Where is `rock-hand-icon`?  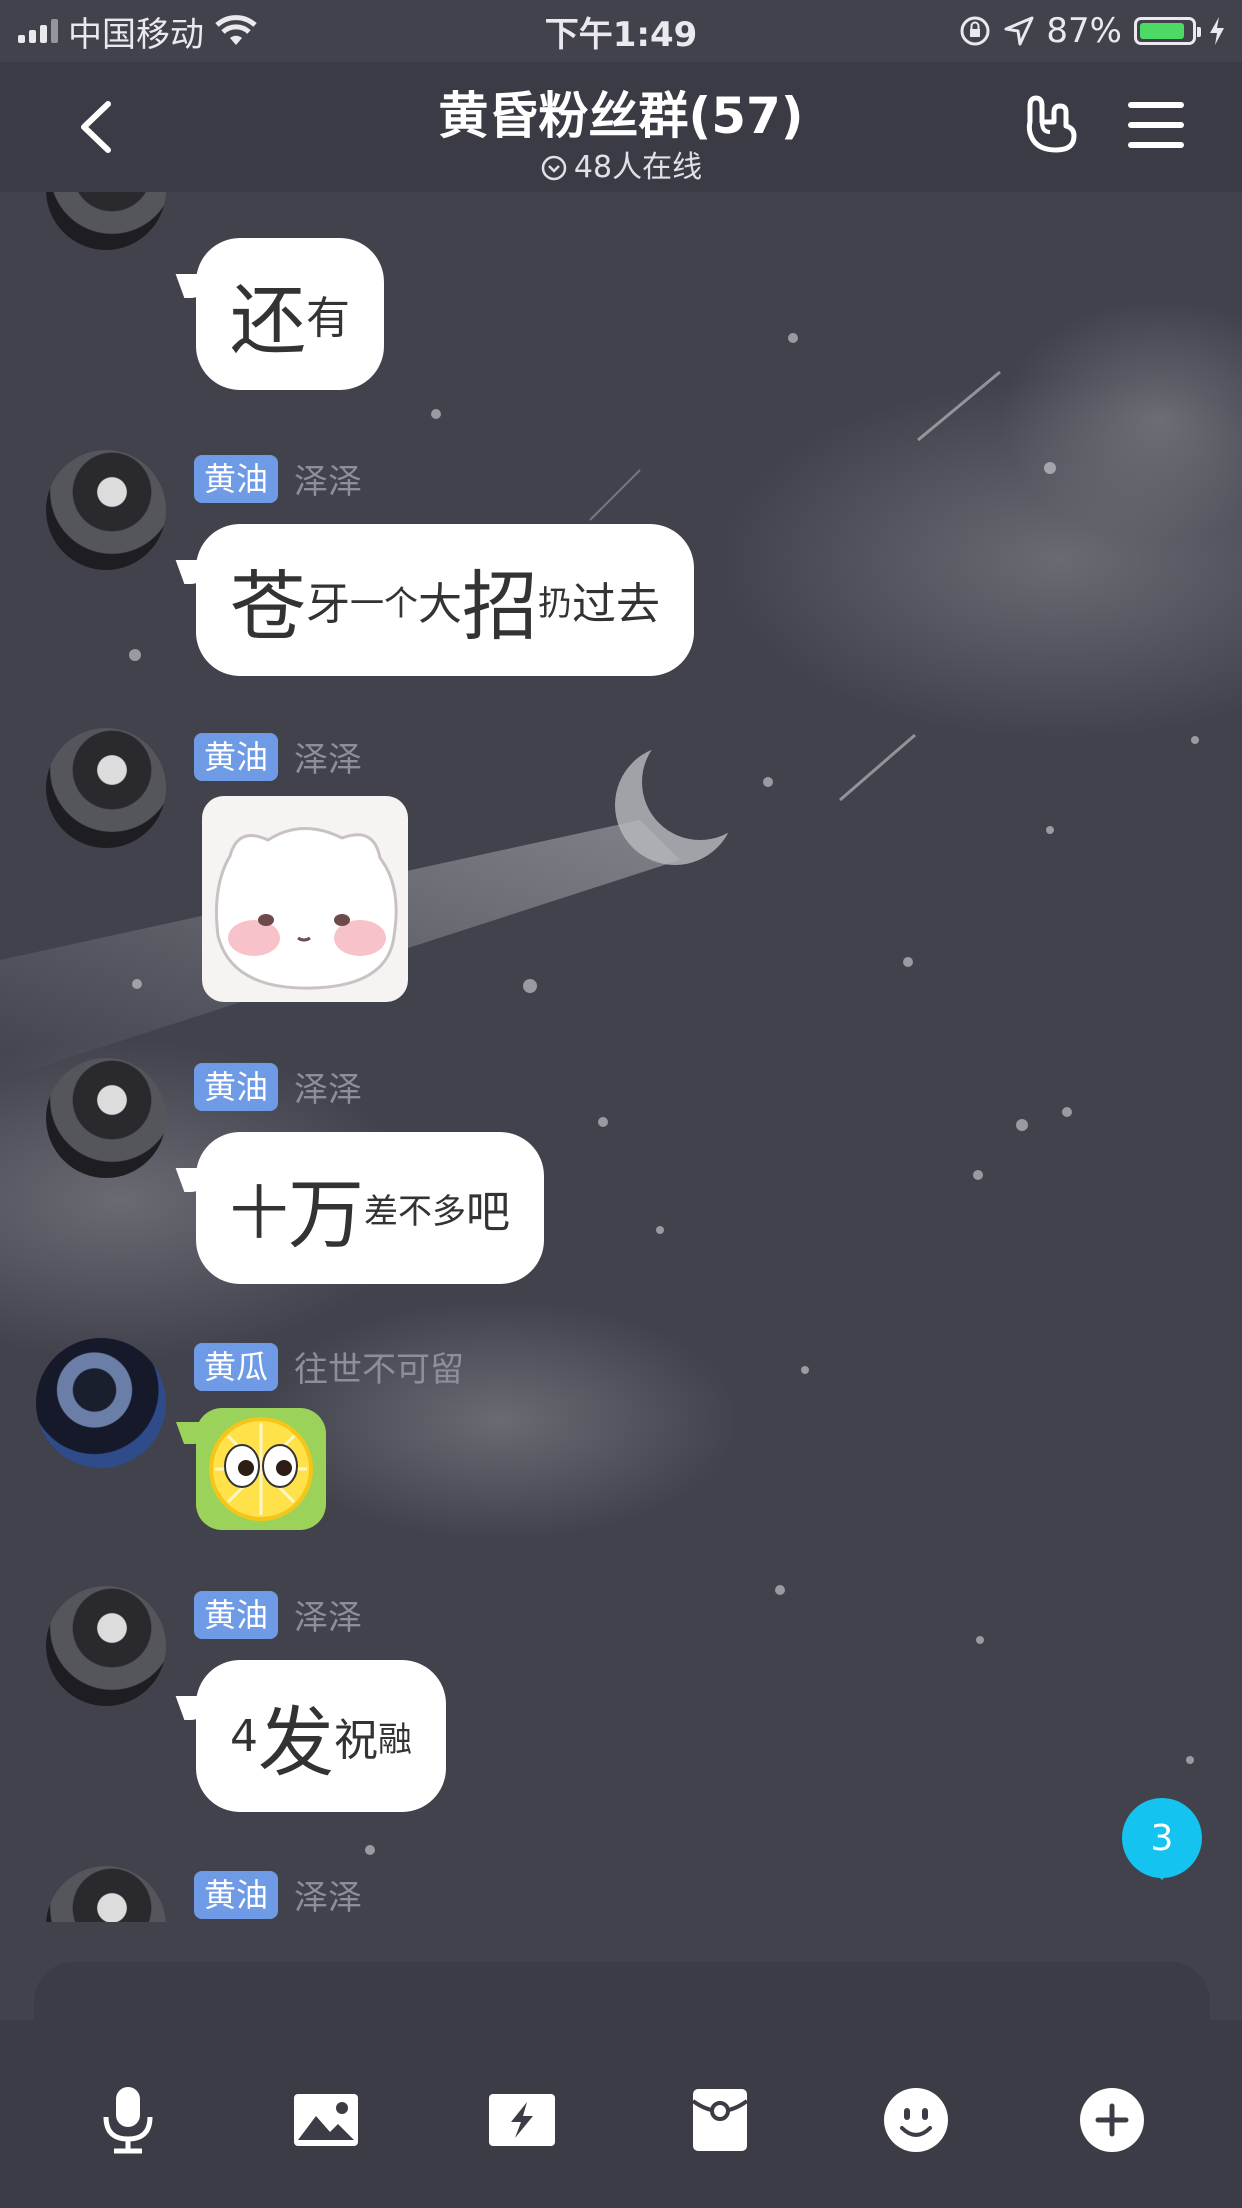 rock-hand-icon is located at coordinates (1052, 124).